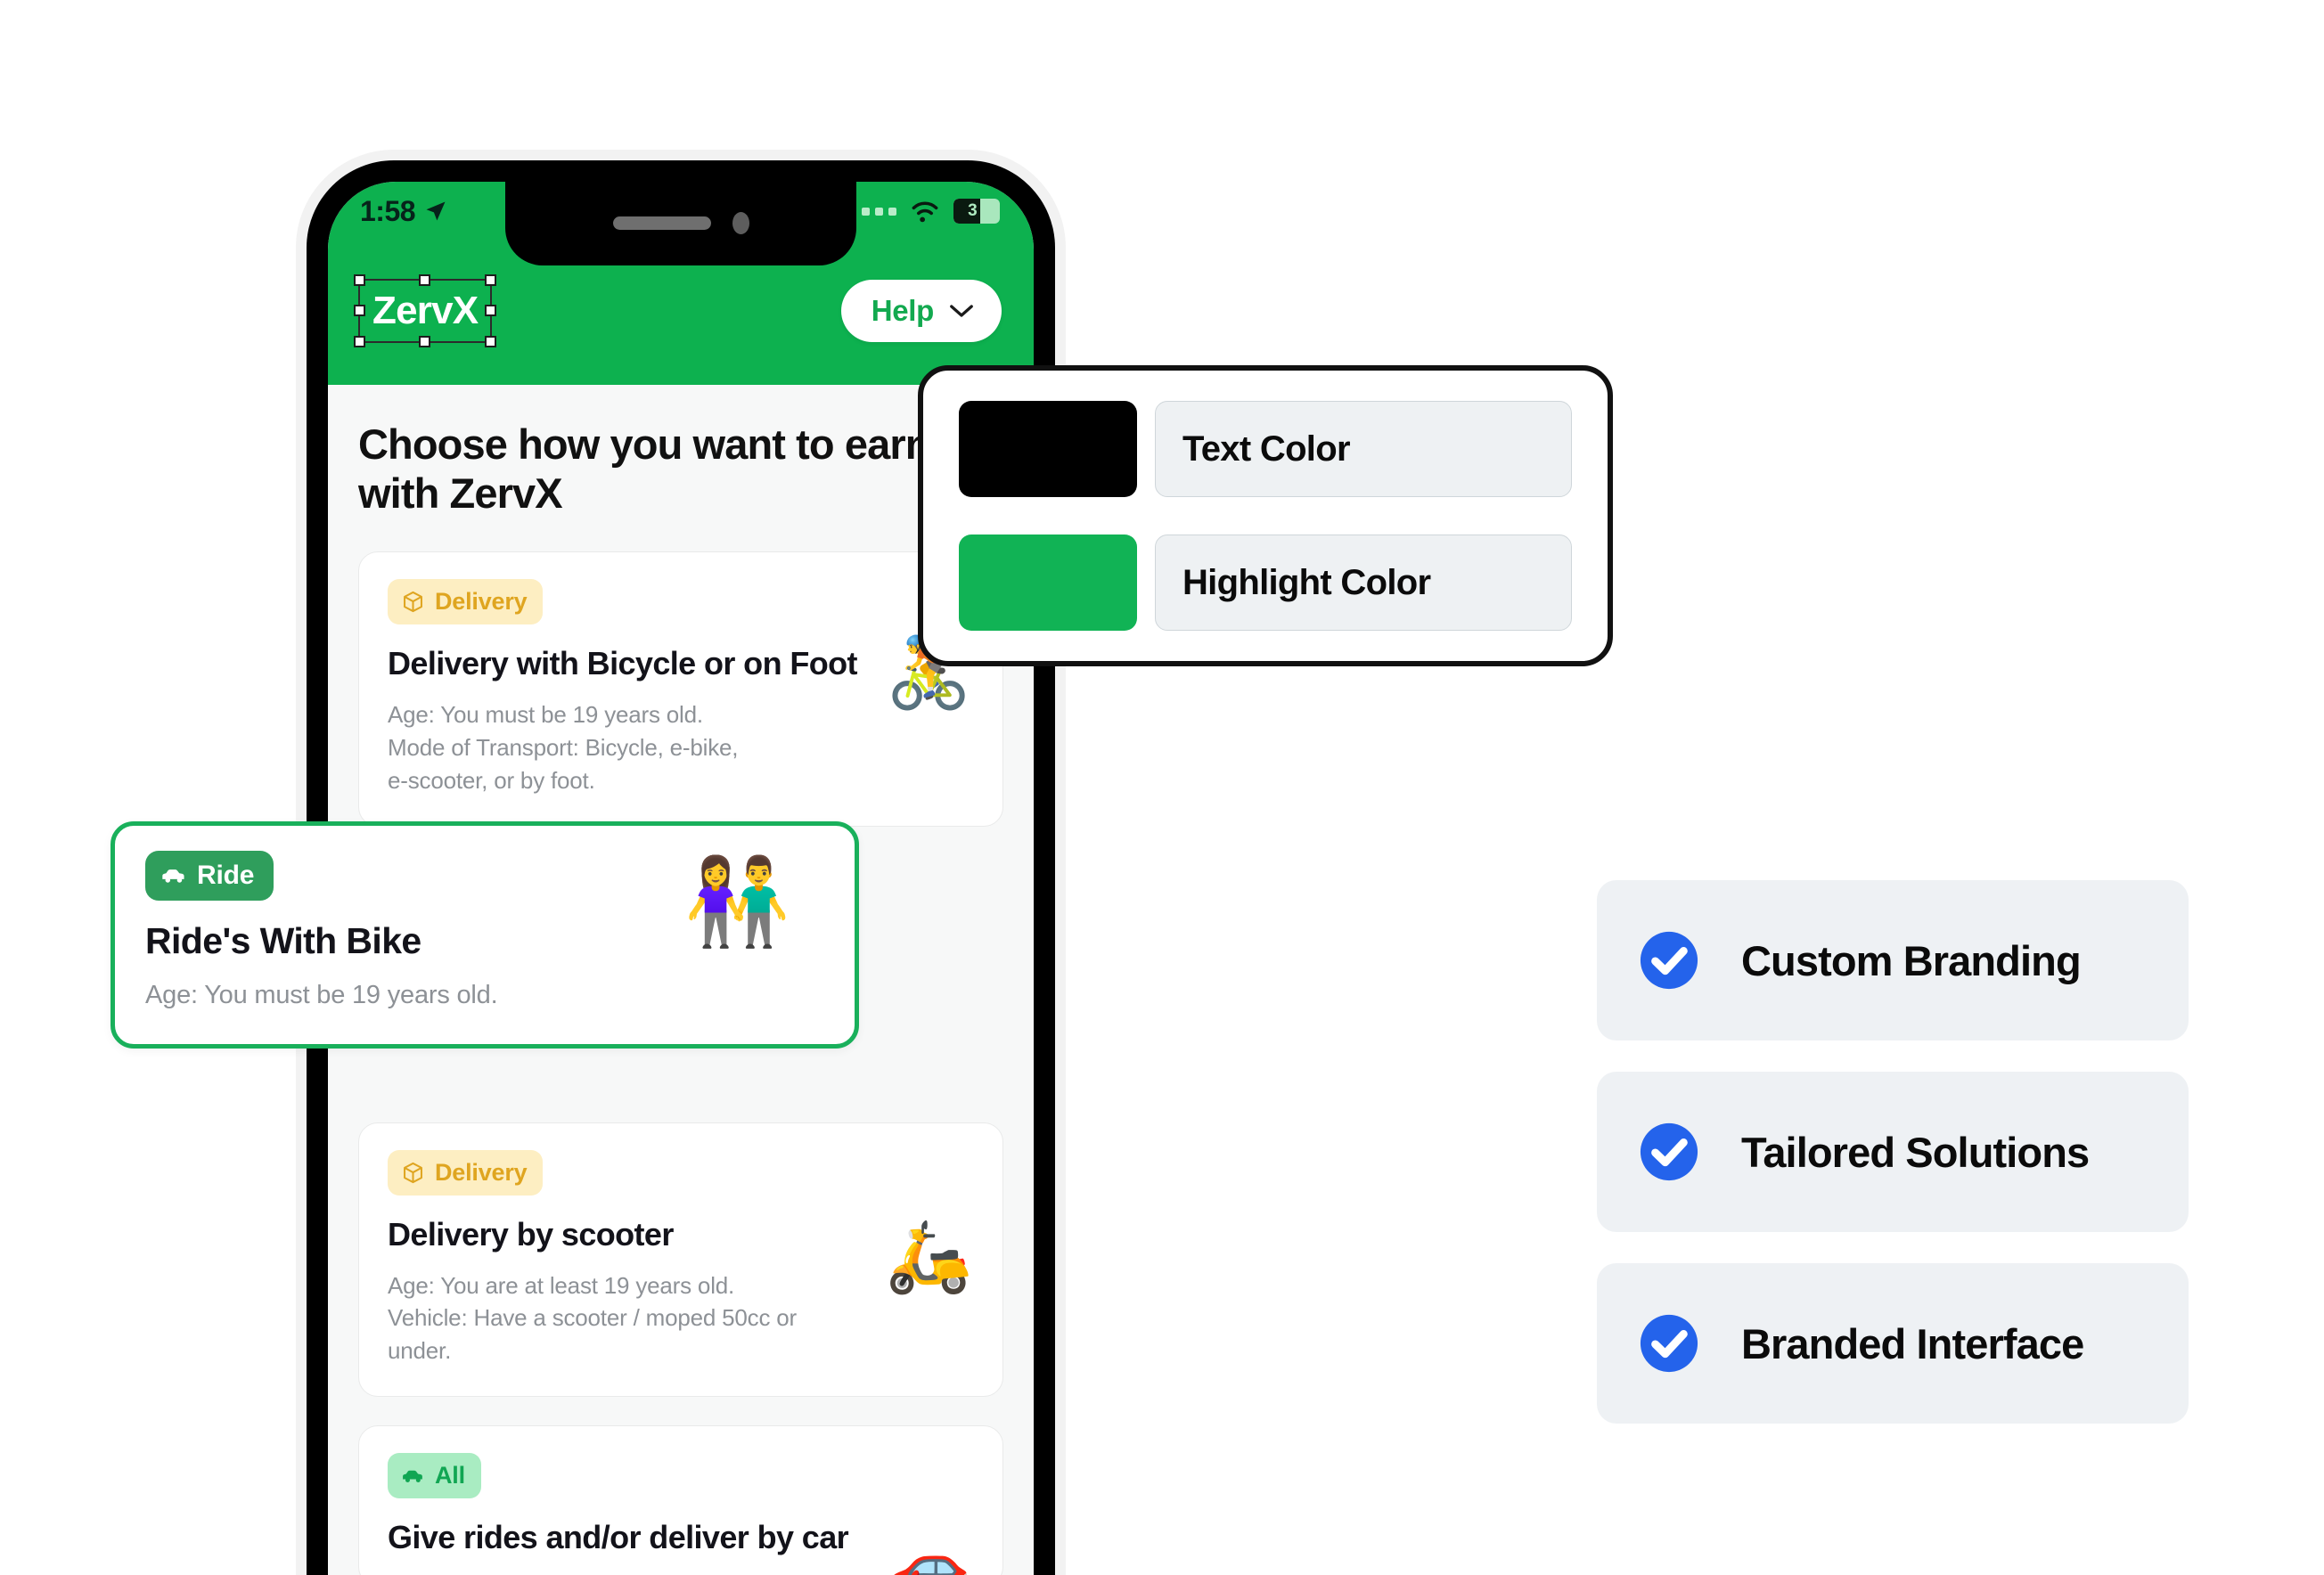 This screenshot has height=1575, width=2324. What do you see at coordinates (388, 210) in the screenshot?
I see `status-time-label: 1:58` at bounding box center [388, 210].